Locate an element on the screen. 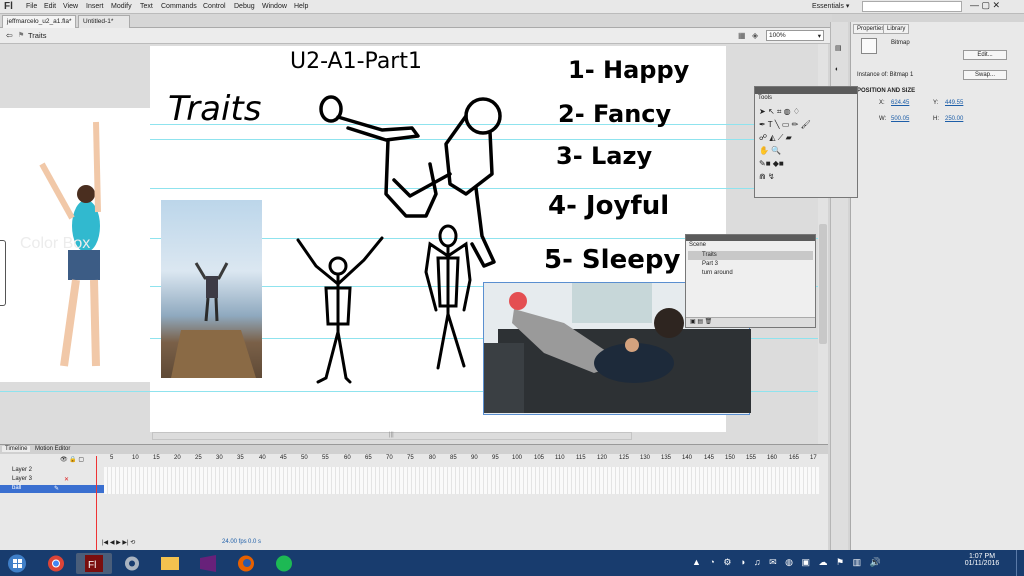  ruler-label: 110 is located at coordinates (560, 458).